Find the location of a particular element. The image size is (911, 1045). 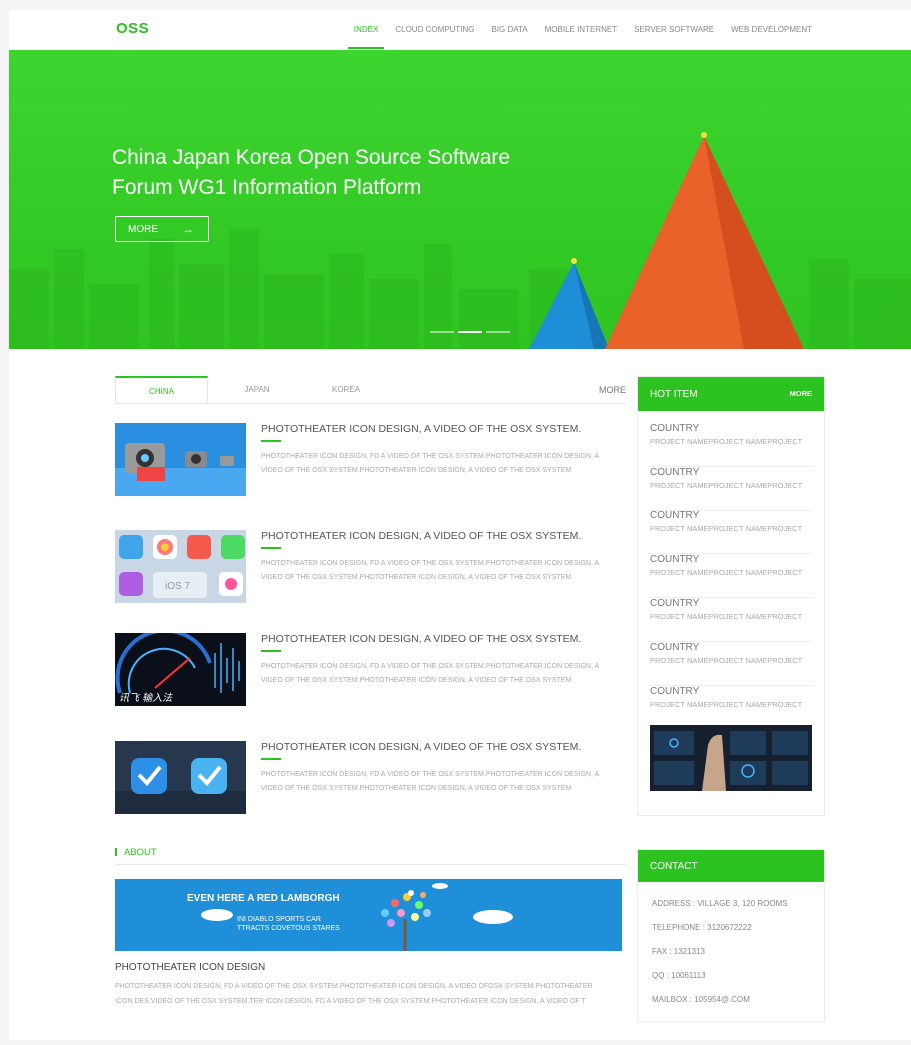

about-section-header: ABOUT is located at coordinates (370, 854).